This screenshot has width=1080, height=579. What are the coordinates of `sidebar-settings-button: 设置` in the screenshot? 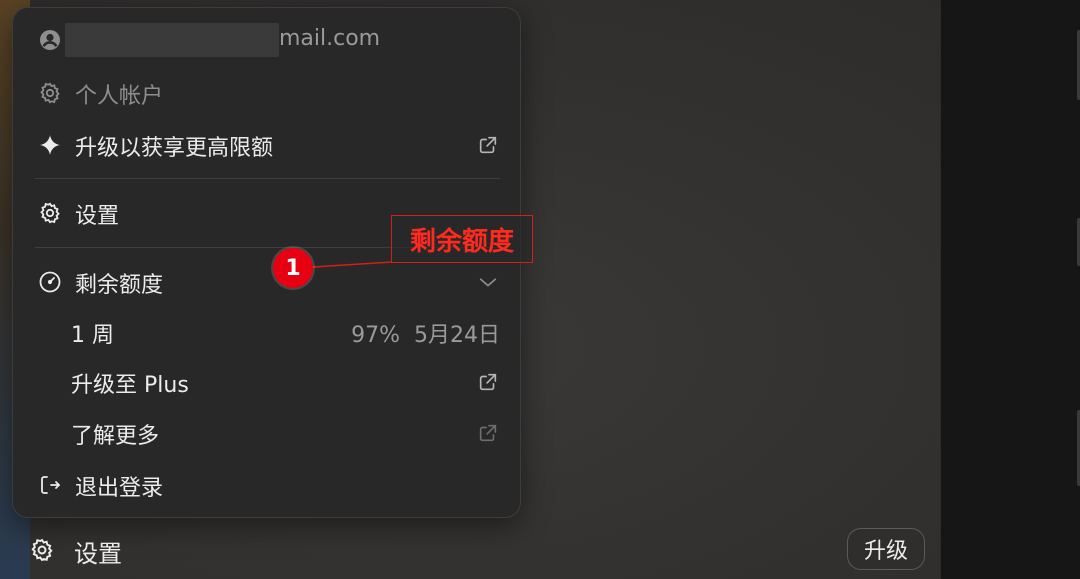 It's located at (98, 551).